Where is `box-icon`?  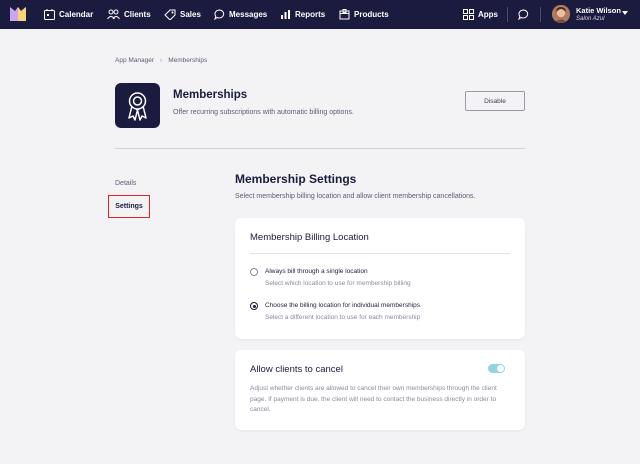
box-icon is located at coordinates (344, 14).